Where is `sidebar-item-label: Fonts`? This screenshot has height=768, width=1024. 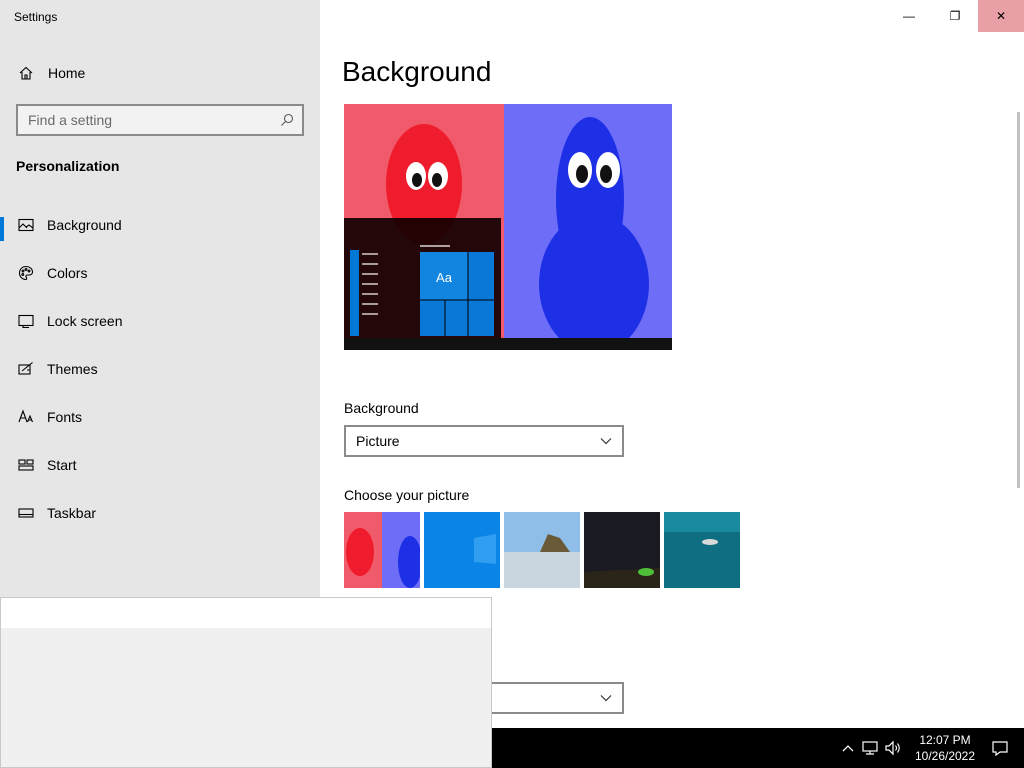 sidebar-item-label: Fonts is located at coordinates (65, 417).